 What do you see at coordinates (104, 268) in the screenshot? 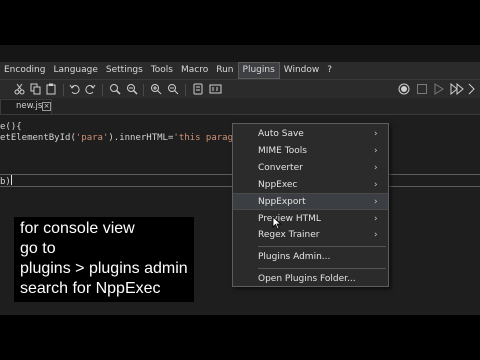
I see `caption-line-3: plugins > plugins admin` at bounding box center [104, 268].